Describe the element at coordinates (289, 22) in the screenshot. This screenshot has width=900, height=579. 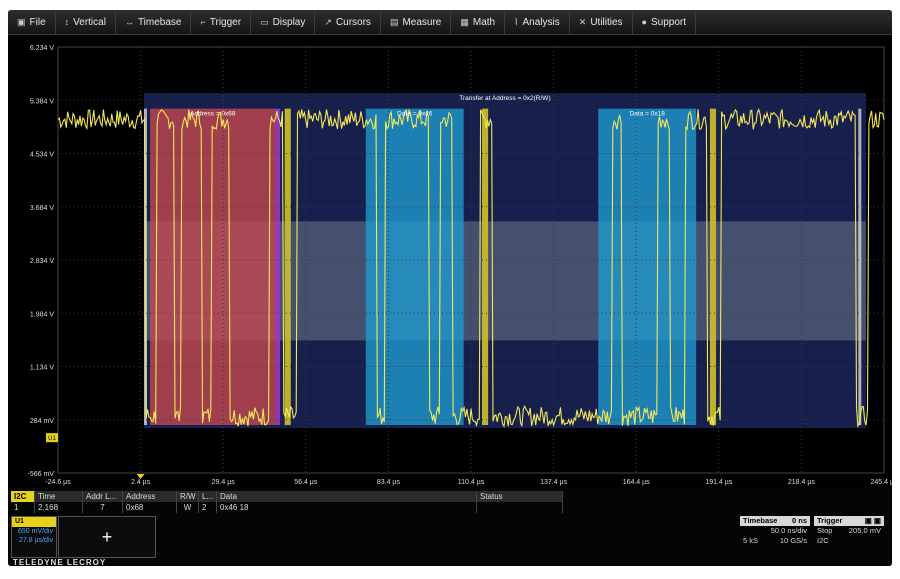
I see `menu-label: Display` at that location.